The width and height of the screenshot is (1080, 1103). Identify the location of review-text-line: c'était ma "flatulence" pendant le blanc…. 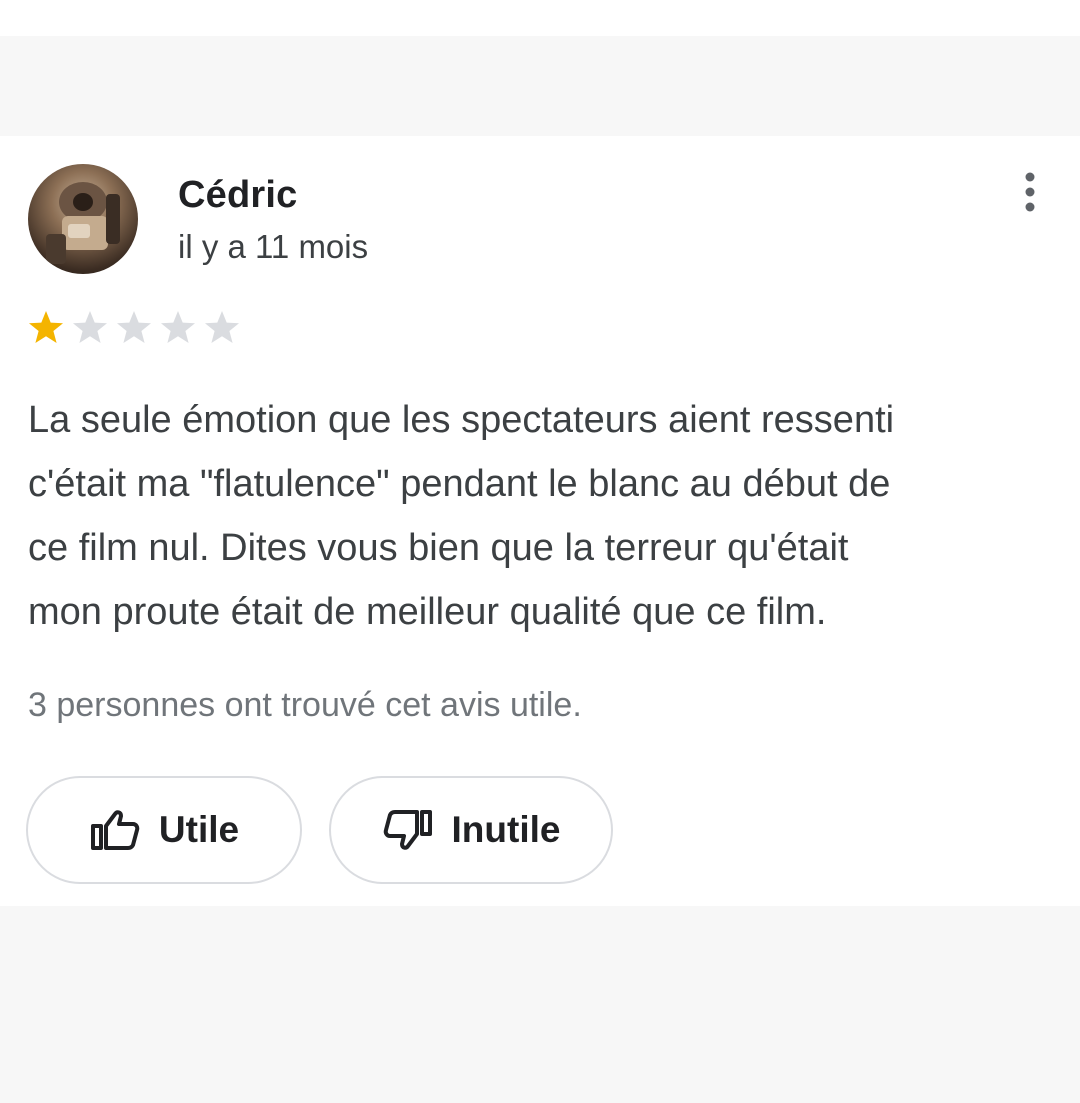
(459, 484).